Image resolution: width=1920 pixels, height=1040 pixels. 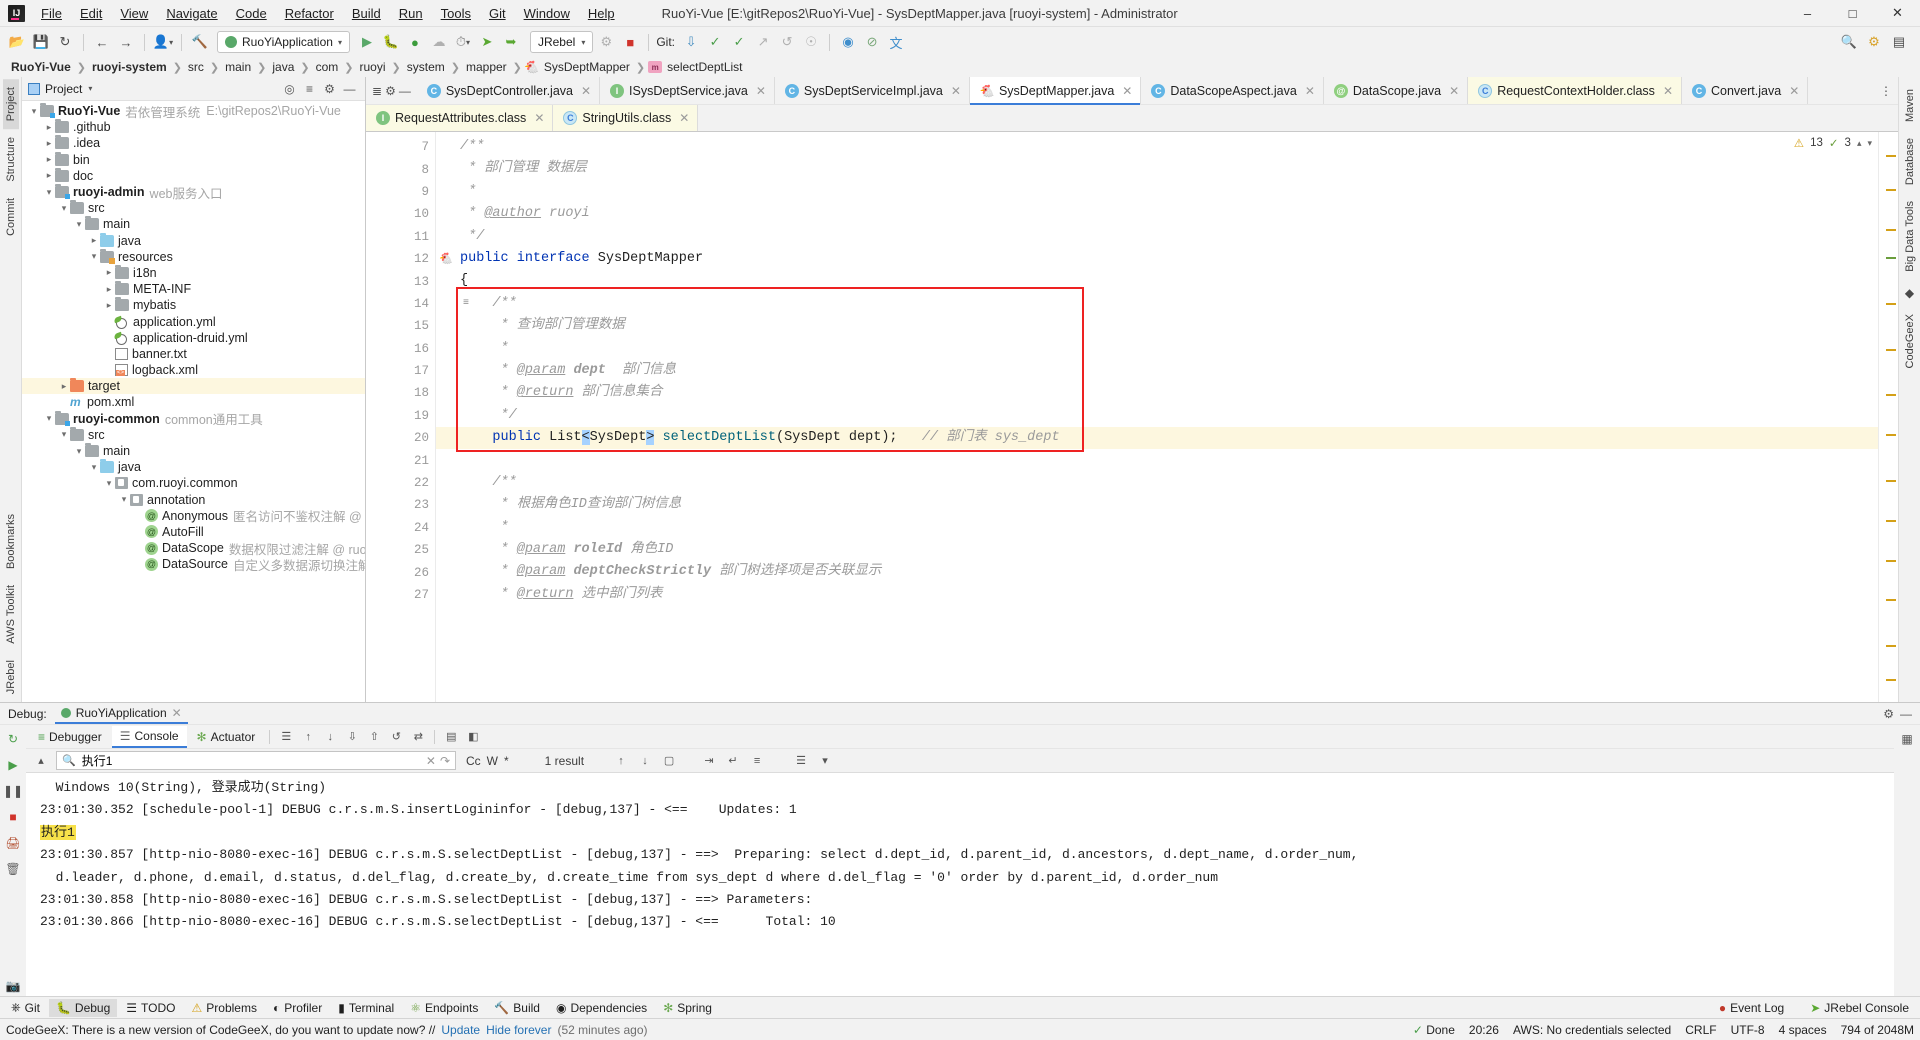 I want to click on bottom-item-endpoints: ⚛ Endpoints, so click(x=444, y=1008).